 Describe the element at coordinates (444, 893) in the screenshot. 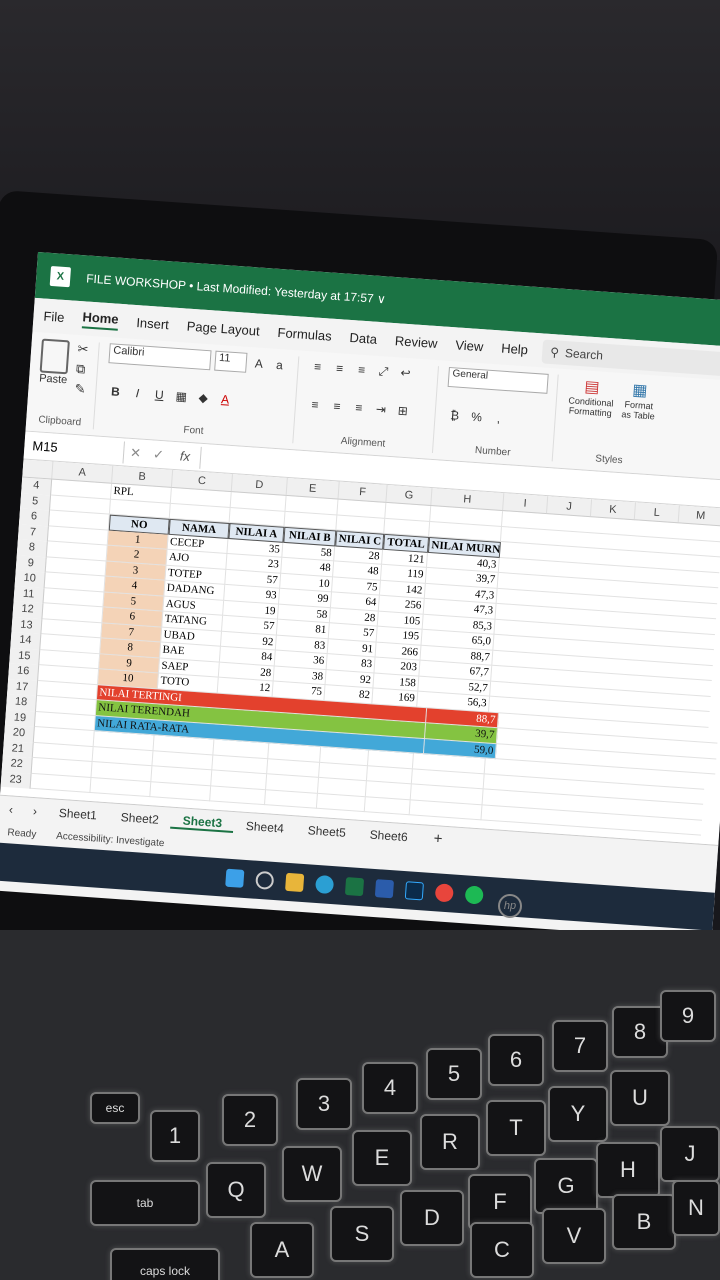

I see `chrome-icon` at that location.